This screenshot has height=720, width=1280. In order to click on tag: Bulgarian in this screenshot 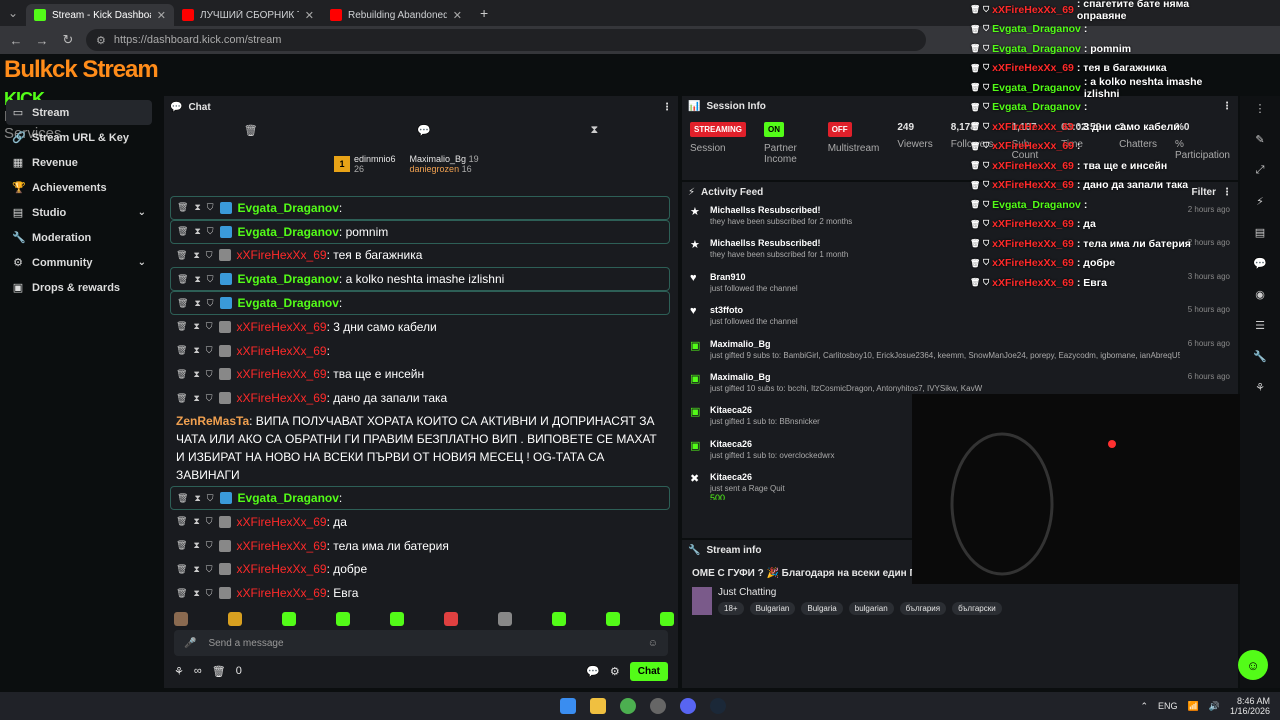, I will do `click(772, 608)`.